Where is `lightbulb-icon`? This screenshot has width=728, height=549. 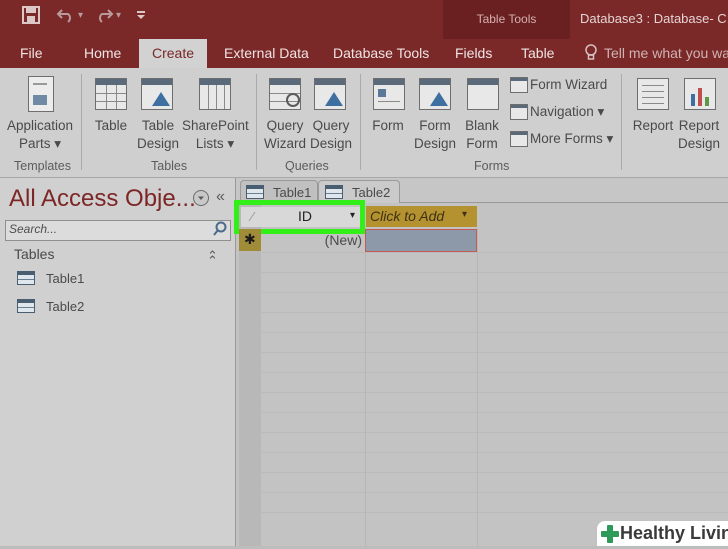
lightbulb-icon is located at coordinates (592, 53).